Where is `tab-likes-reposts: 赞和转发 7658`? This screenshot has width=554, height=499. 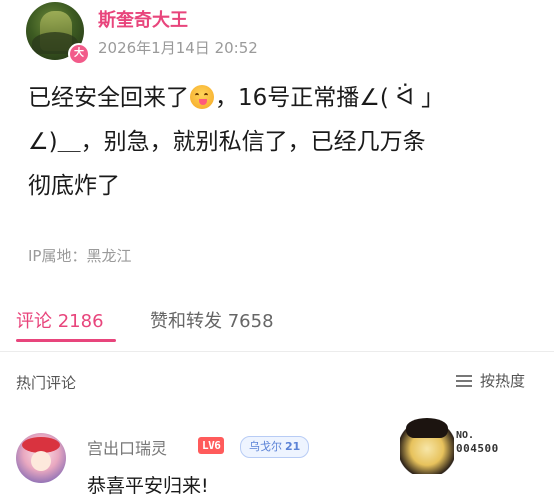 tab-likes-reposts: 赞和转发 7658 is located at coordinates (212, 320).